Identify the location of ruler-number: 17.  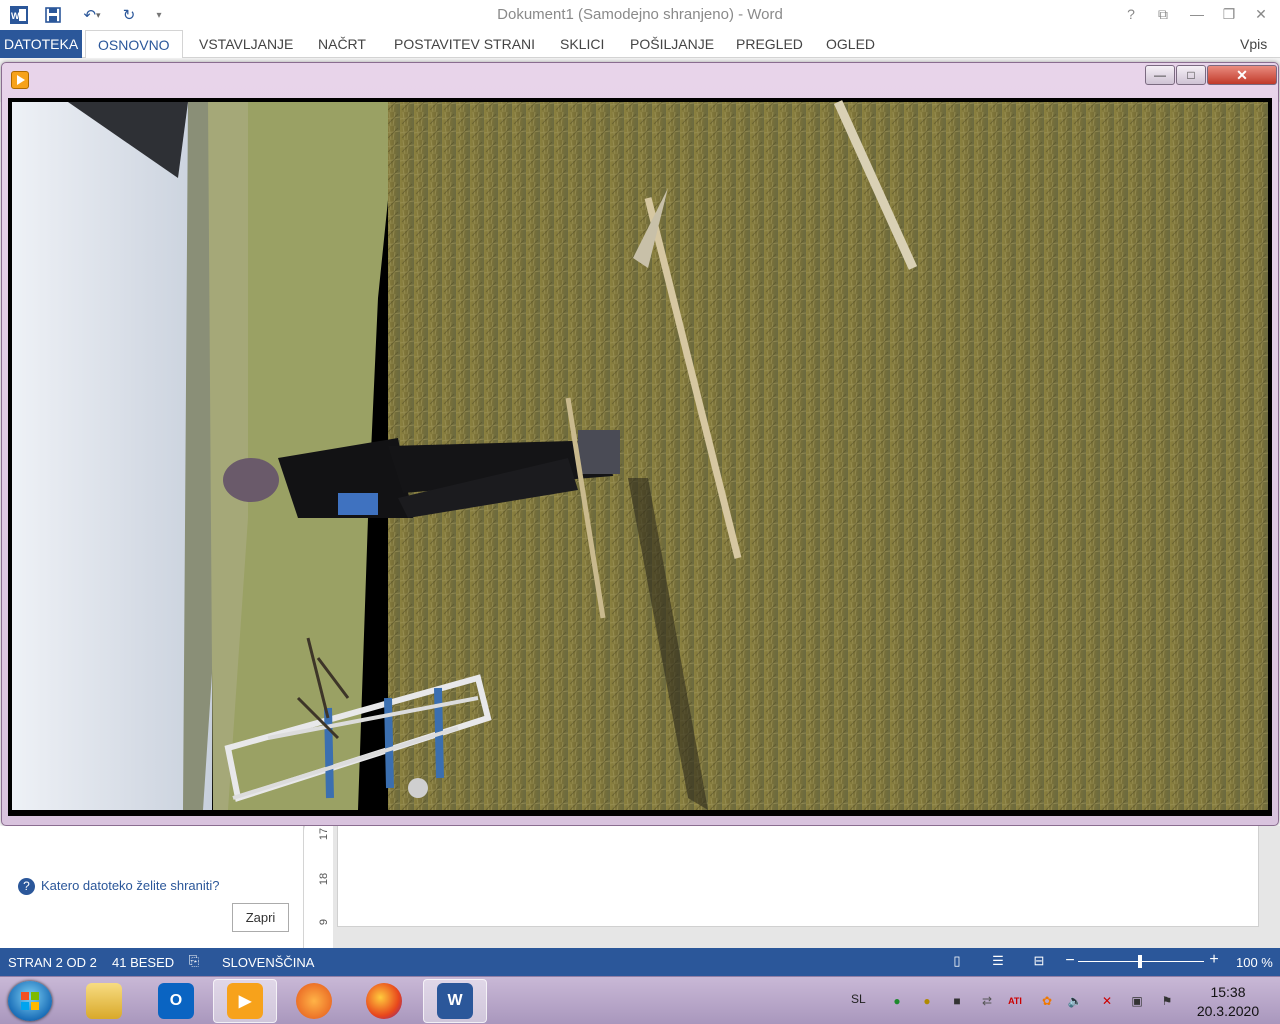
(324, 834).